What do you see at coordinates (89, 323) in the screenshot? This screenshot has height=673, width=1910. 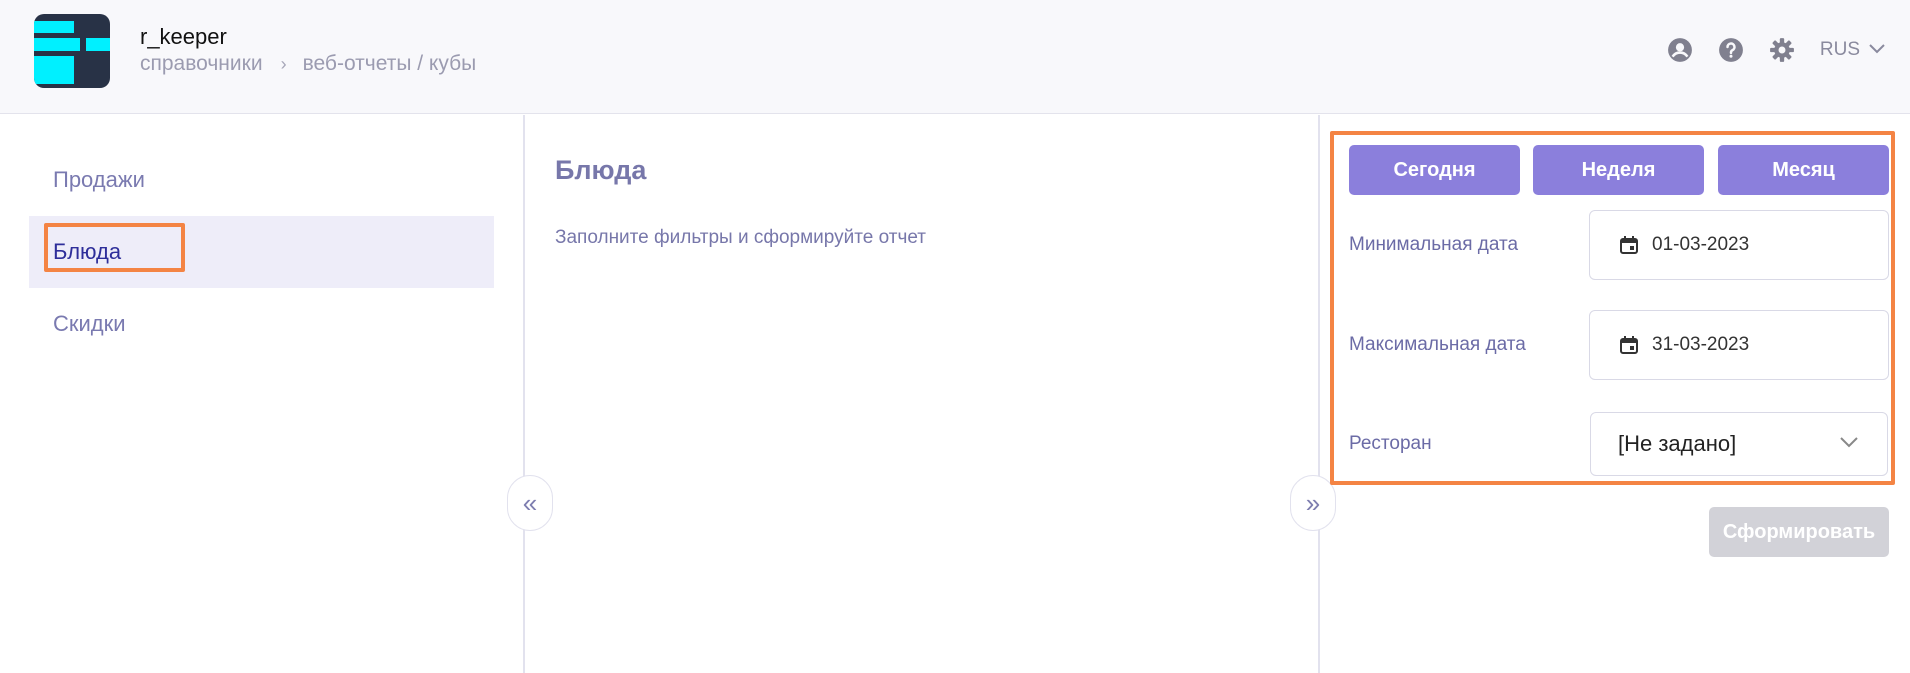 I see `sidebar-item-label: Скидки` at bounding box center [89, 323].